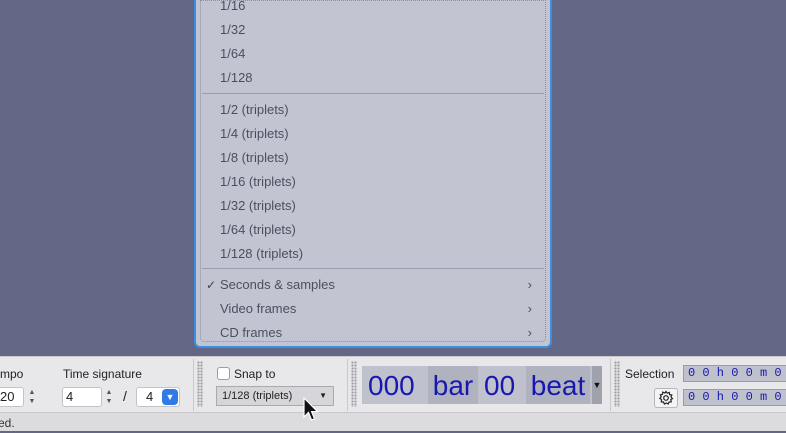  I want to click on menu-item-1-16: 1/16, so click(371, 8).